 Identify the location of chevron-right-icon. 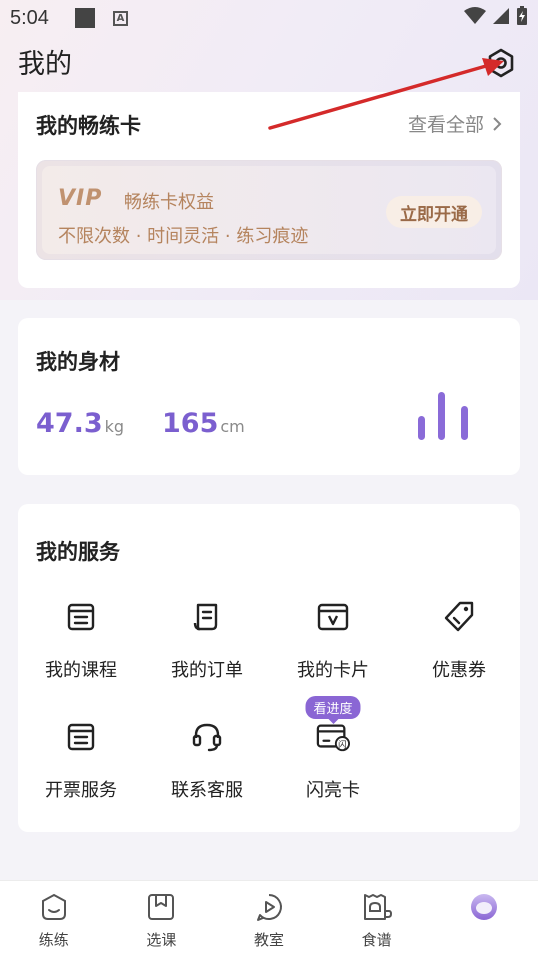
(497, 123).